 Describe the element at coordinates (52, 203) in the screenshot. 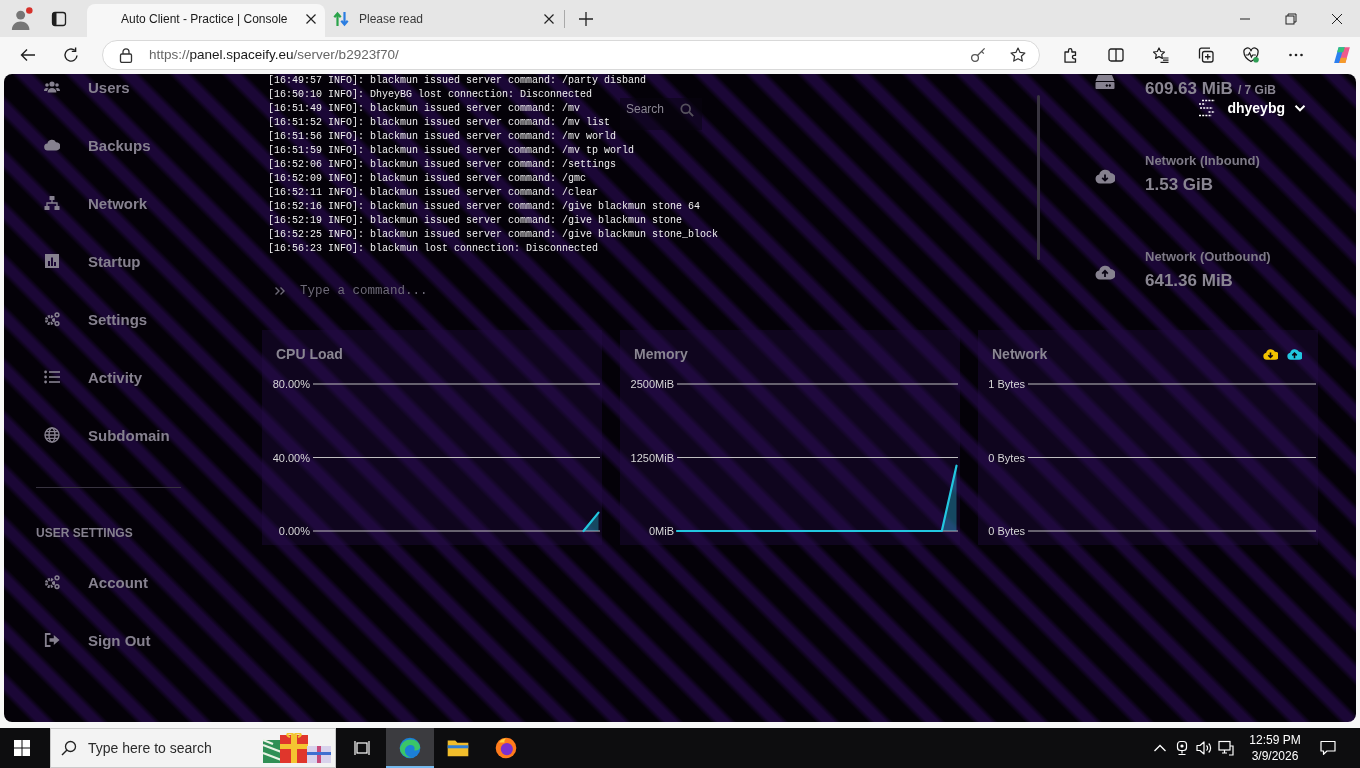

I see `sitemap-icon` at that location.